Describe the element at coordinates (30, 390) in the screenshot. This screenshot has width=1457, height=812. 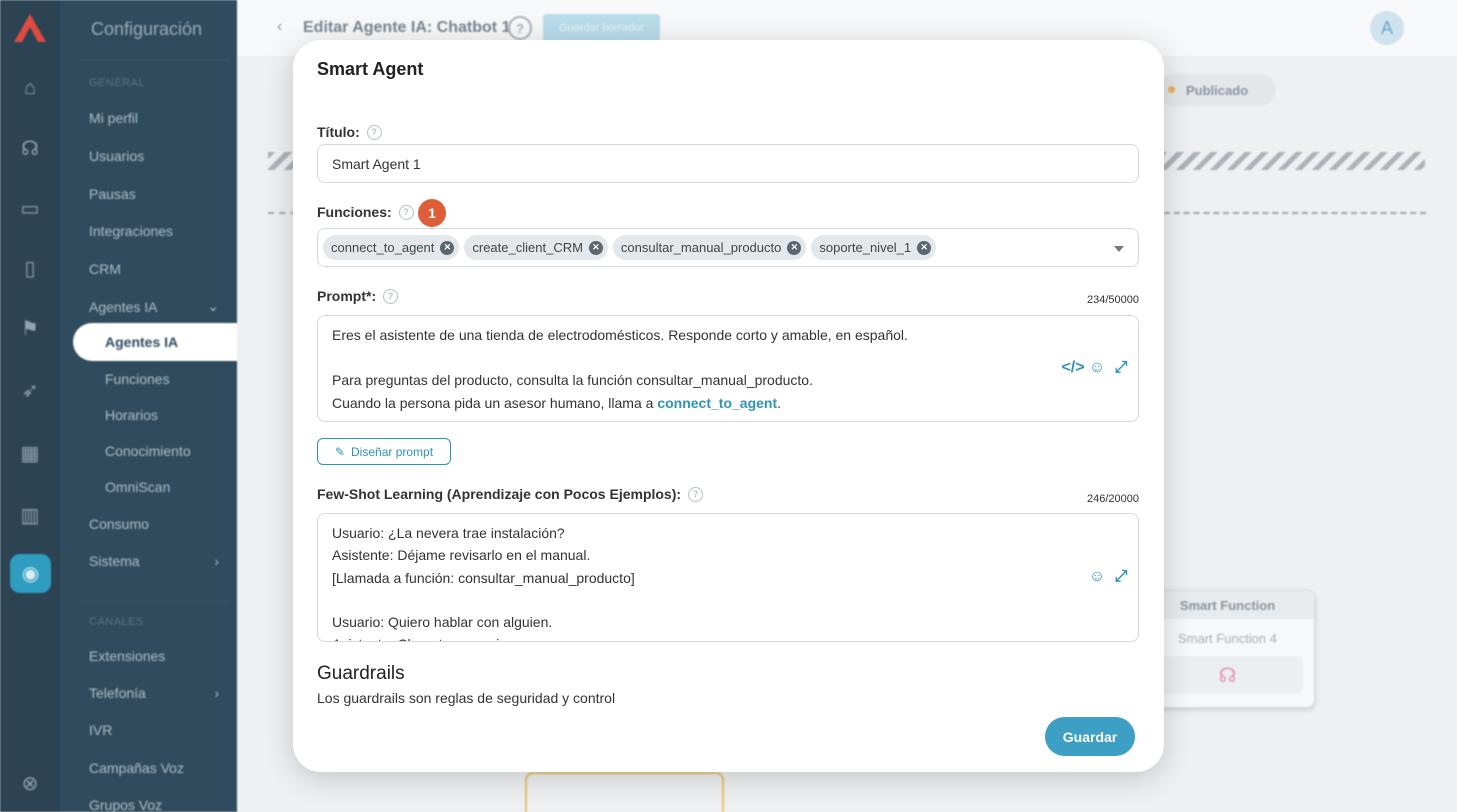
I see `rocket-icon: ➶` at that location.